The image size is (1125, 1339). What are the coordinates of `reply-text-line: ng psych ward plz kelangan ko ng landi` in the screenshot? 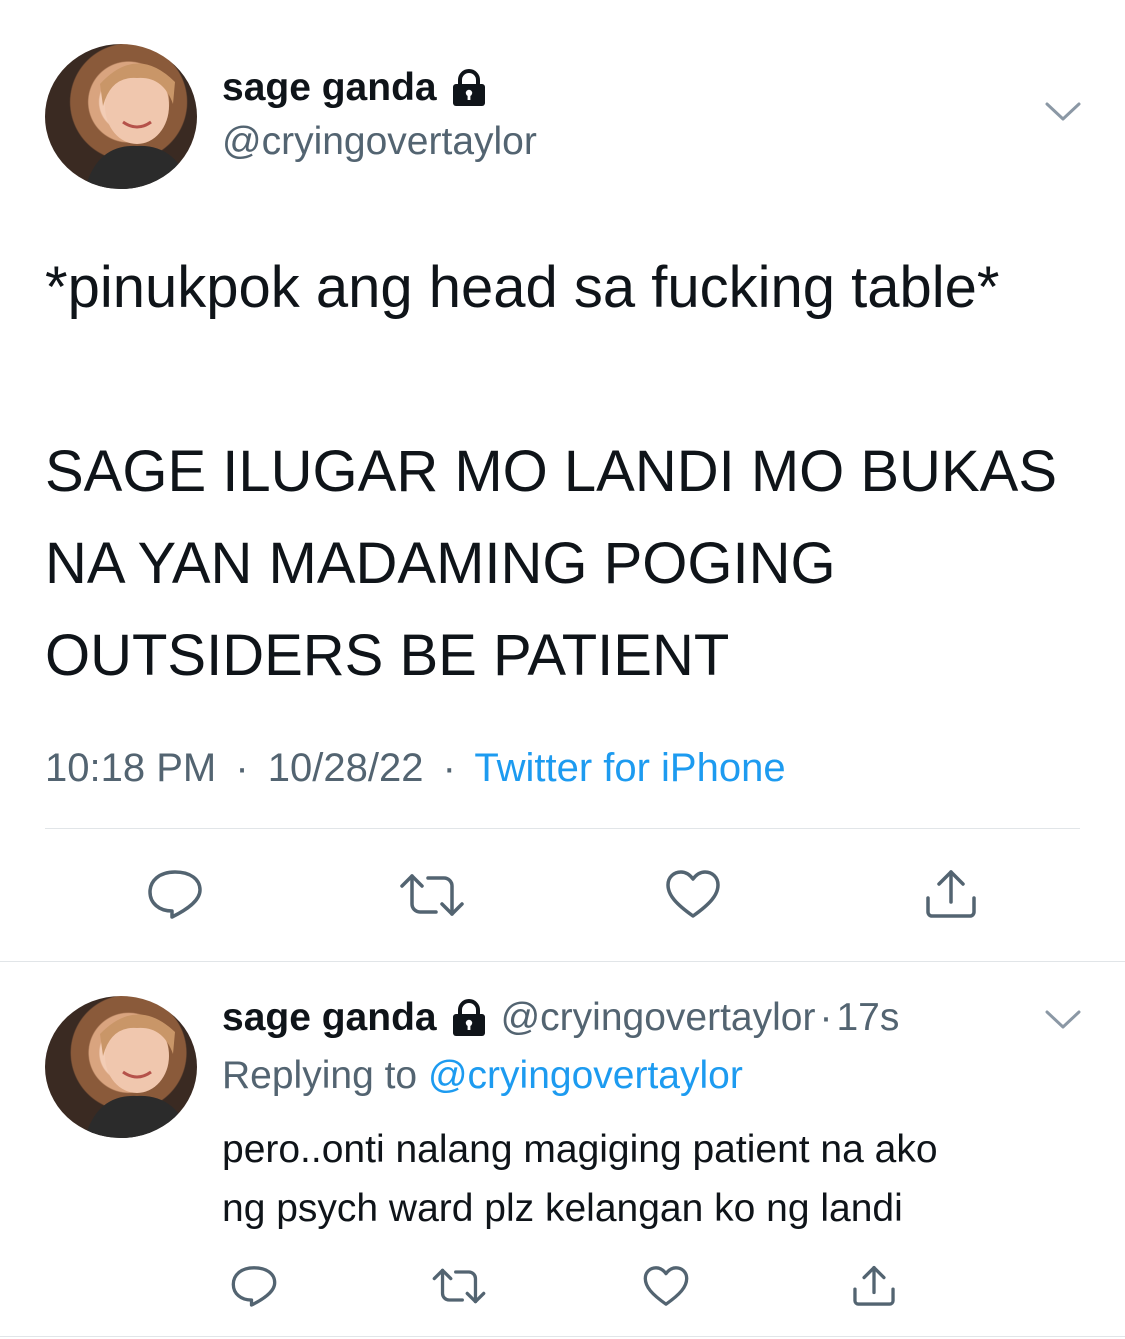 It's located at (562, 1208).